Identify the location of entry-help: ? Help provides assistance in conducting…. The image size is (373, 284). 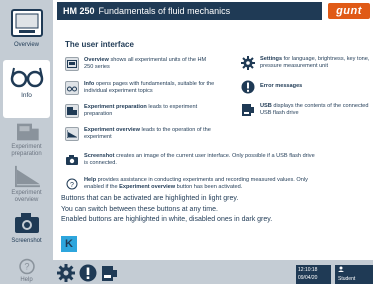
(195, 184).